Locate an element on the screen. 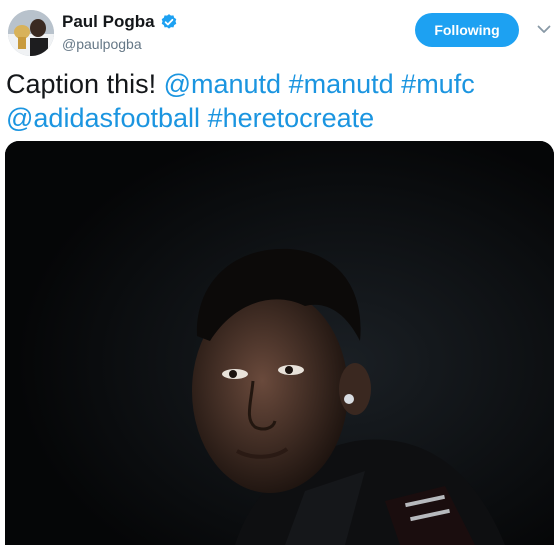 Image resolution: width=560 pixels, height=545 pixels. display-name: Paul Pogba is located at coordinates (108, 22).